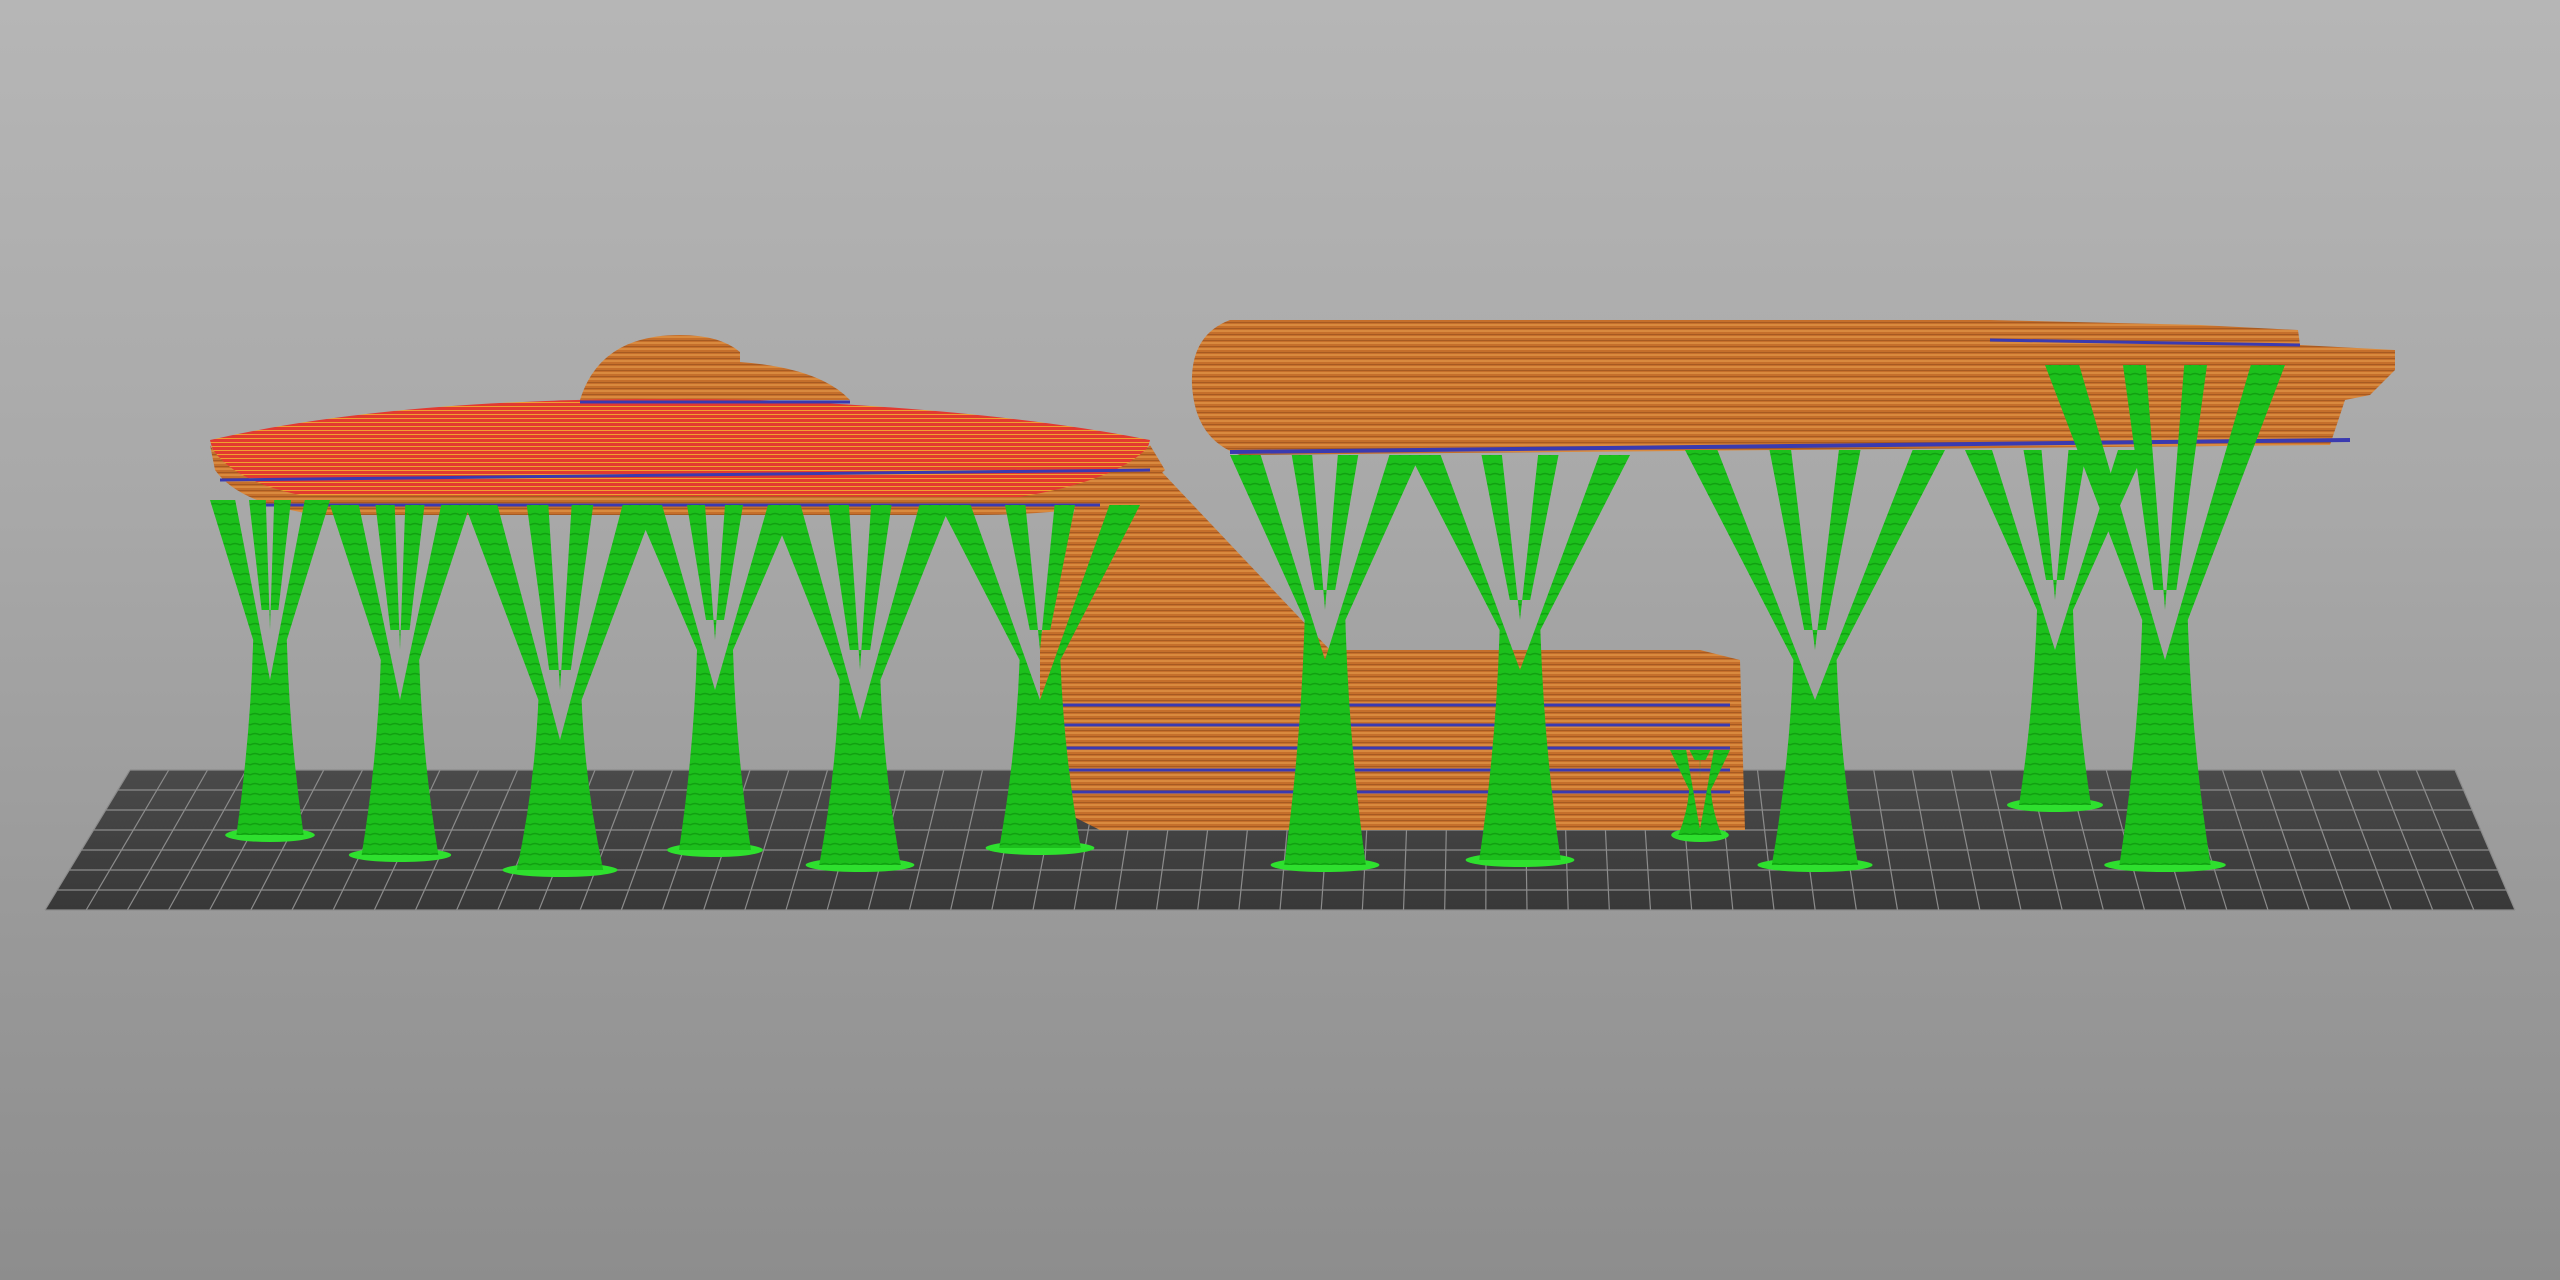 The width and height of the screenshot is (2560, 1280). I want to click on cylinder-part, so click(1793, 387).